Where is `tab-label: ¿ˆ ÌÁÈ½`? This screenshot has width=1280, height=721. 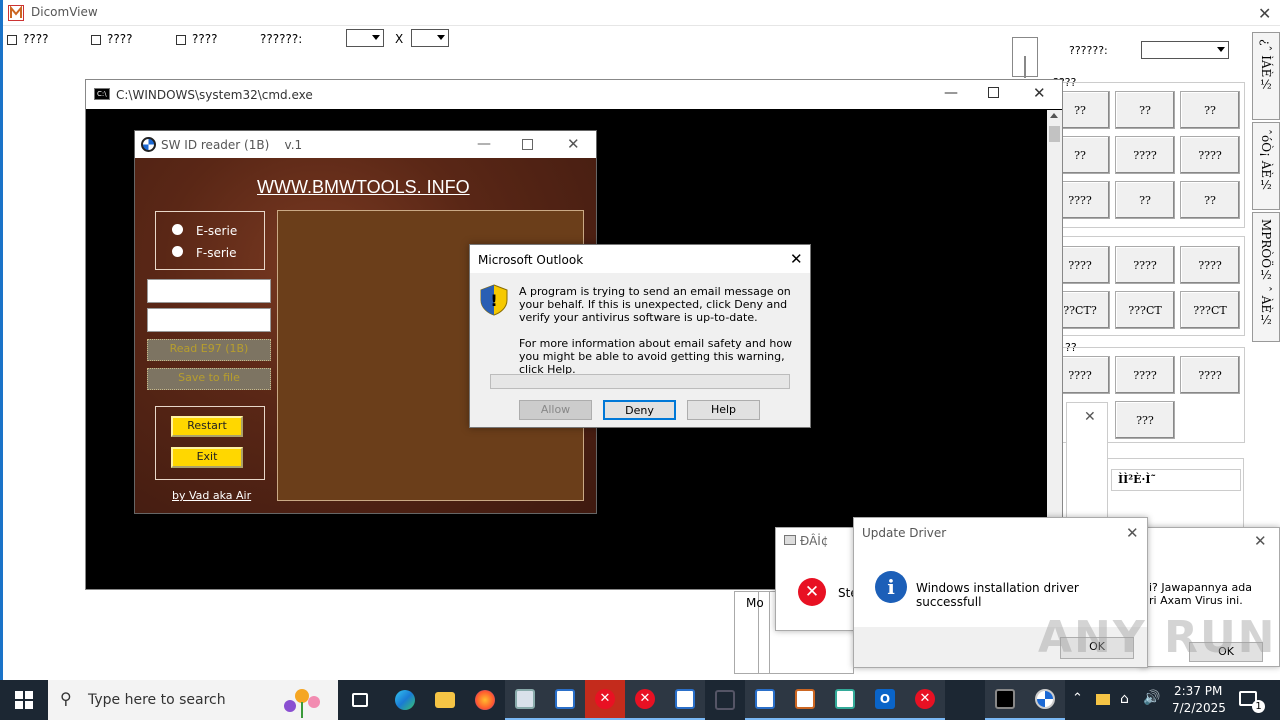 tab-label: ¿ˆ ÌÁÈ½ is located at coordinates (1266, 65).